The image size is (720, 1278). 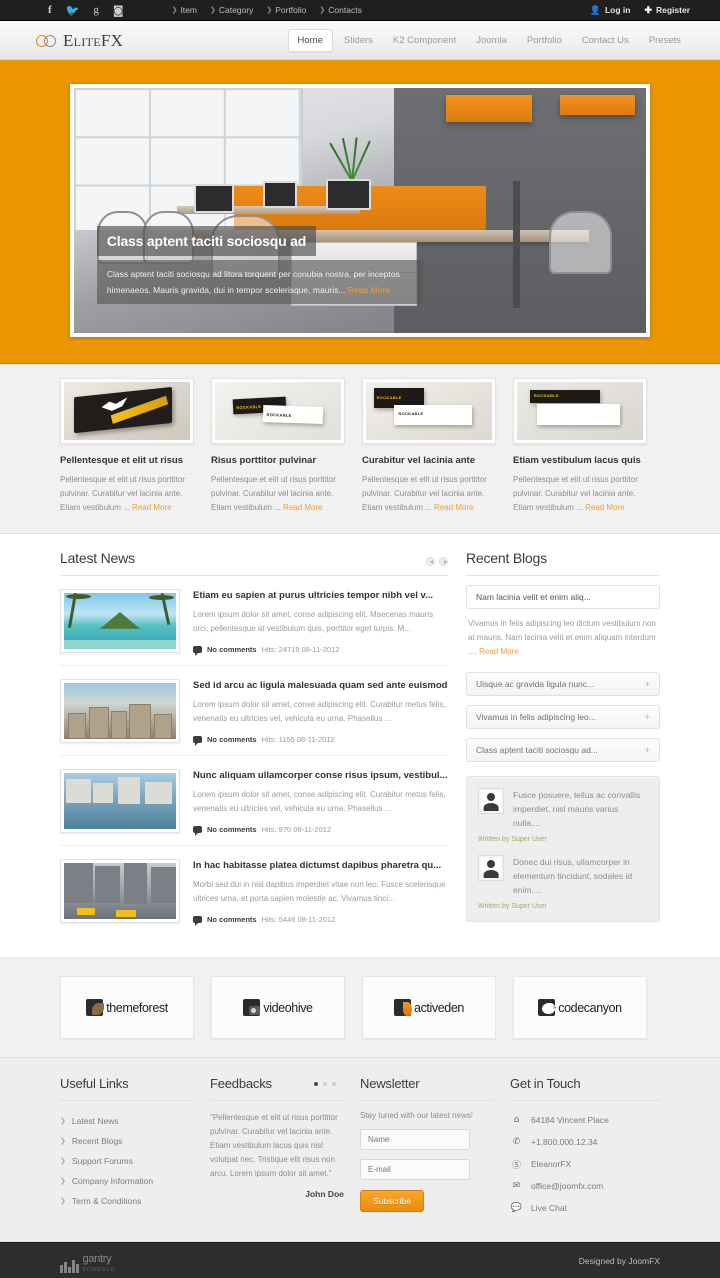 What do you see at coordinates (499, 651) in the screenshot?
I see `accordion-read-more-link: Read More` at bounding box center [499, 651].